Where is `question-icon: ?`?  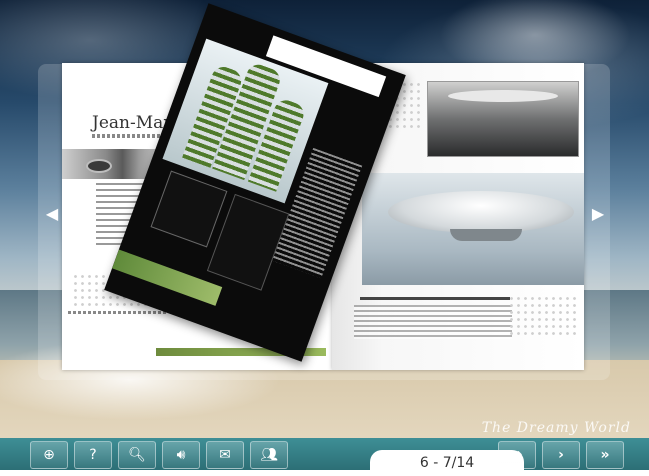 question-icon: ? is located at coordinates (93, 455).